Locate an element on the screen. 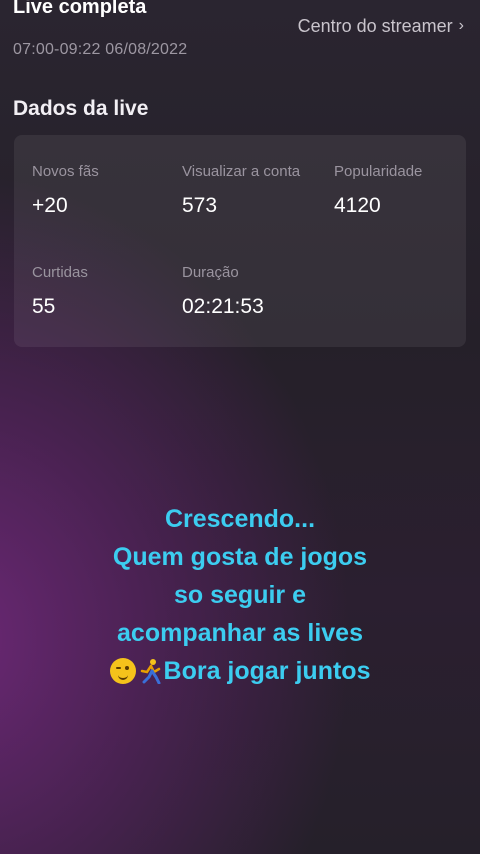 The image size is (480, 854). stat-value: 573 is located at coordinates (200, 205).